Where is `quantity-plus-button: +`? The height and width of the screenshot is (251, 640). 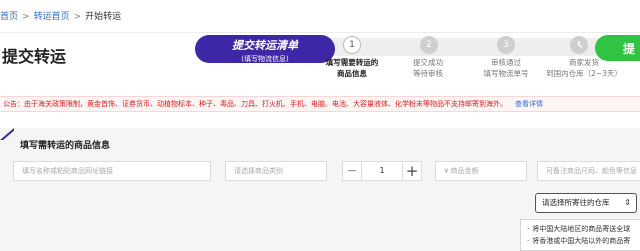 quantity-plus-button: + is located at coordinates (412, 171).